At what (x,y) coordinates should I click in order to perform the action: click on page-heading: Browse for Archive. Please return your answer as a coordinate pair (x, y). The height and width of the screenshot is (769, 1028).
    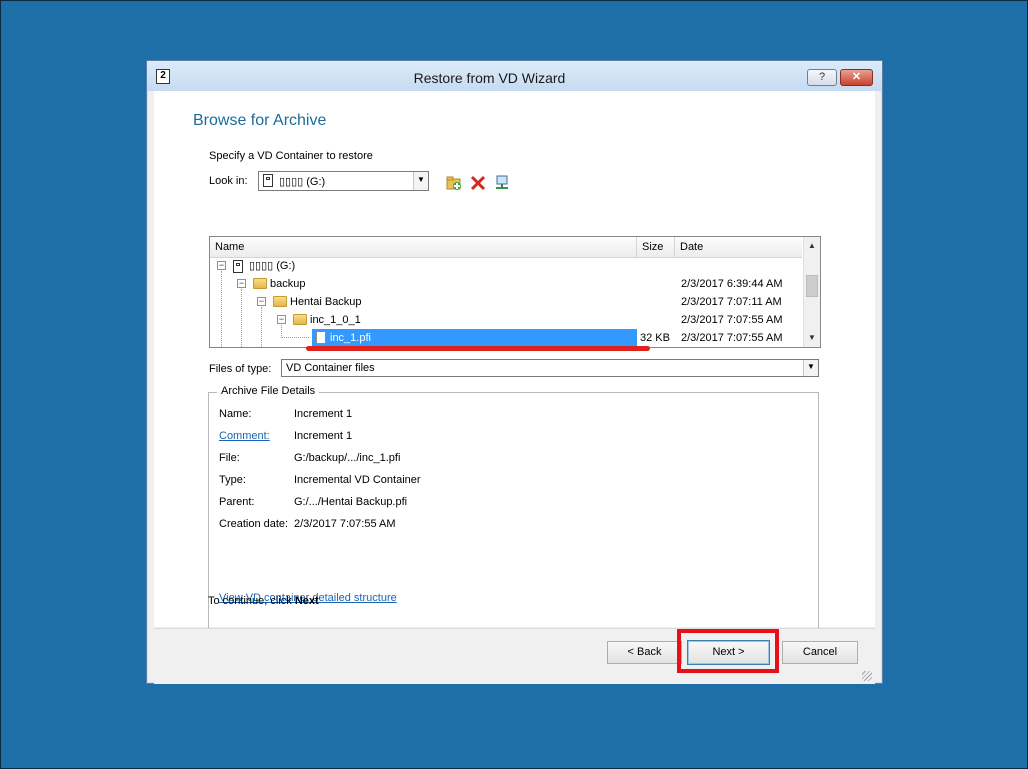
    Looking at the image, I should click on (260, 120).